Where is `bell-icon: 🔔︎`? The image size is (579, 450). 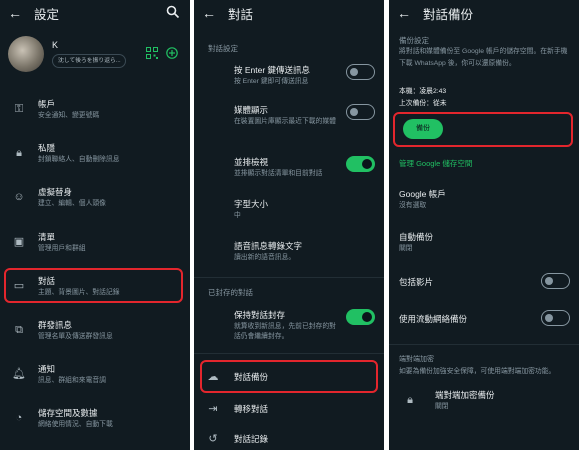
bell-icon: 🔔︎ is located at coordinates (19, 374).